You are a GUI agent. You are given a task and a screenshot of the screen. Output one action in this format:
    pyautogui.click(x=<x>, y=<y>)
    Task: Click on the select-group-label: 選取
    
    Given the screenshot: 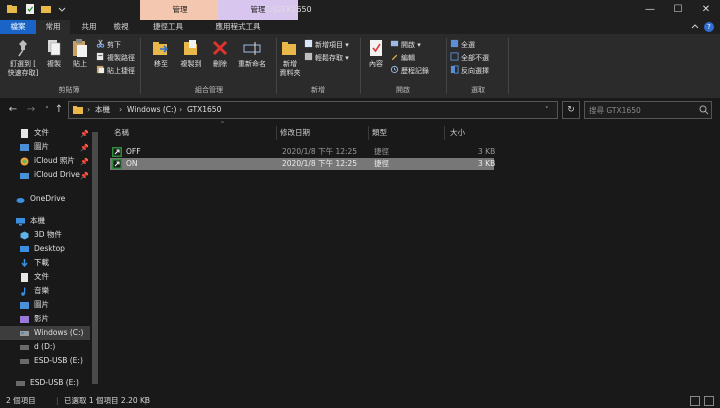 What is the action you would take?
    pyautogui.click(x=478, y=90)
    